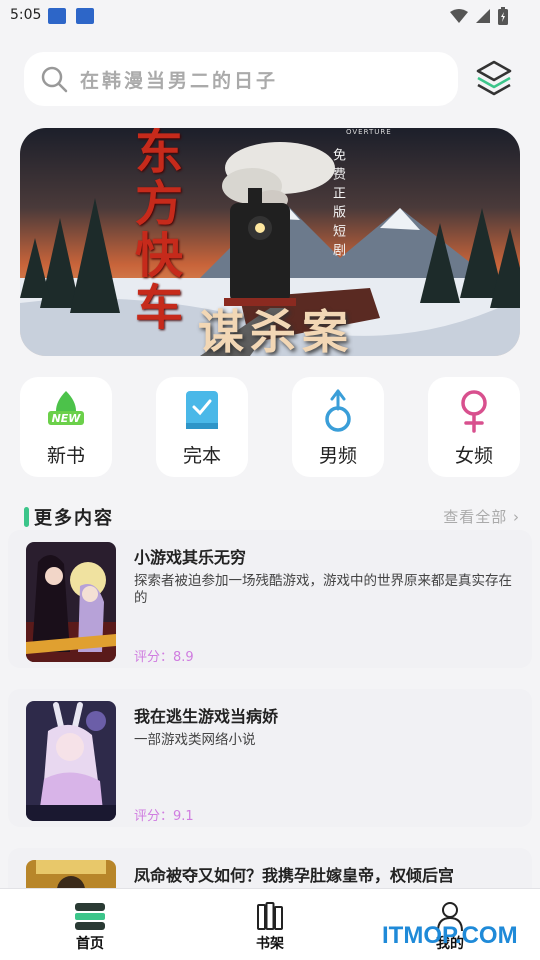  Describe the element at coordinates (513, 517) in the screenshot. I see `chevron-right-icon: ›` at that location.